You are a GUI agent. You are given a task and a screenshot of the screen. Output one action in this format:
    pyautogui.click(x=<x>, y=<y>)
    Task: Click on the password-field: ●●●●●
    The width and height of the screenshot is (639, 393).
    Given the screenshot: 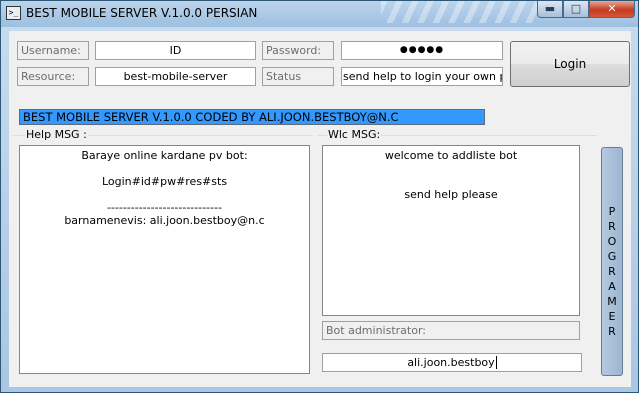 What is the action you would take?
    pyautogui.click(x=422, y=50)
    